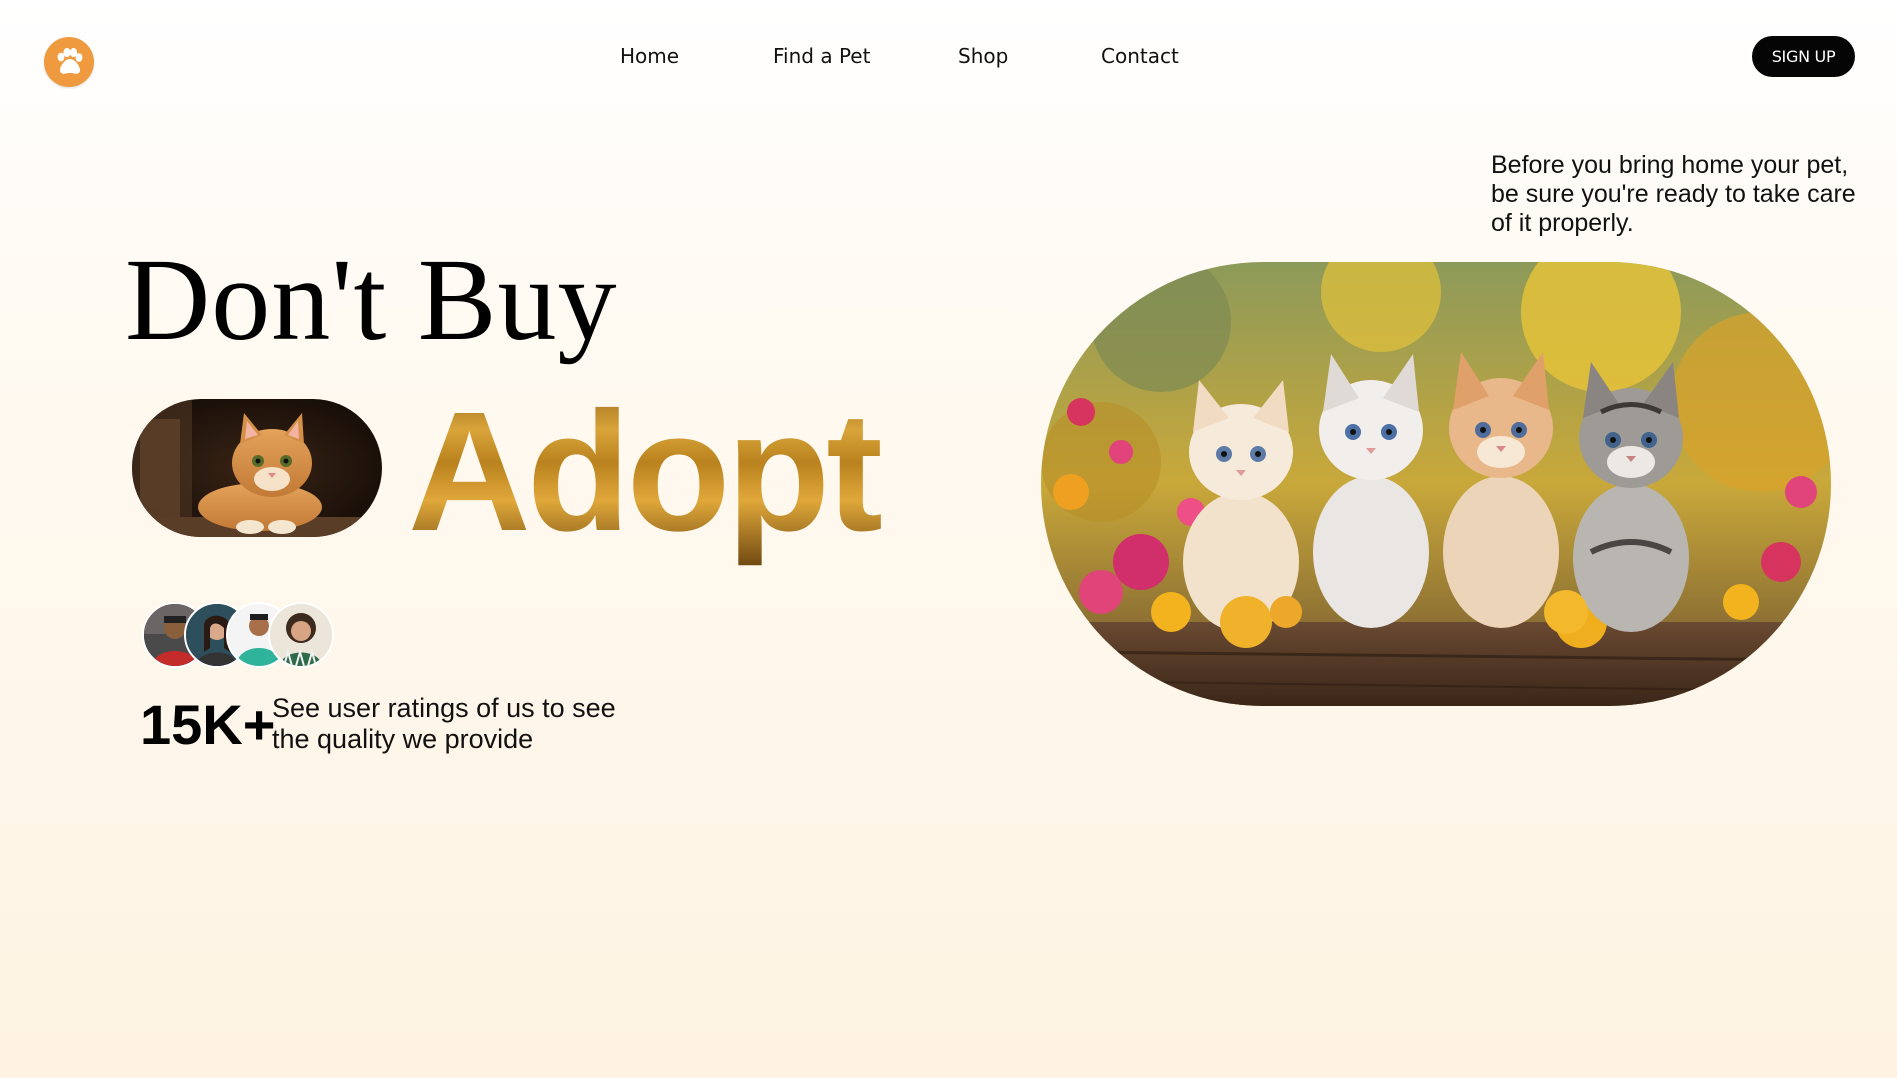 The image size is (1897, 1078). I want to click on main-nav: Home Find a Pet Shop Contact, so click(948, 57).